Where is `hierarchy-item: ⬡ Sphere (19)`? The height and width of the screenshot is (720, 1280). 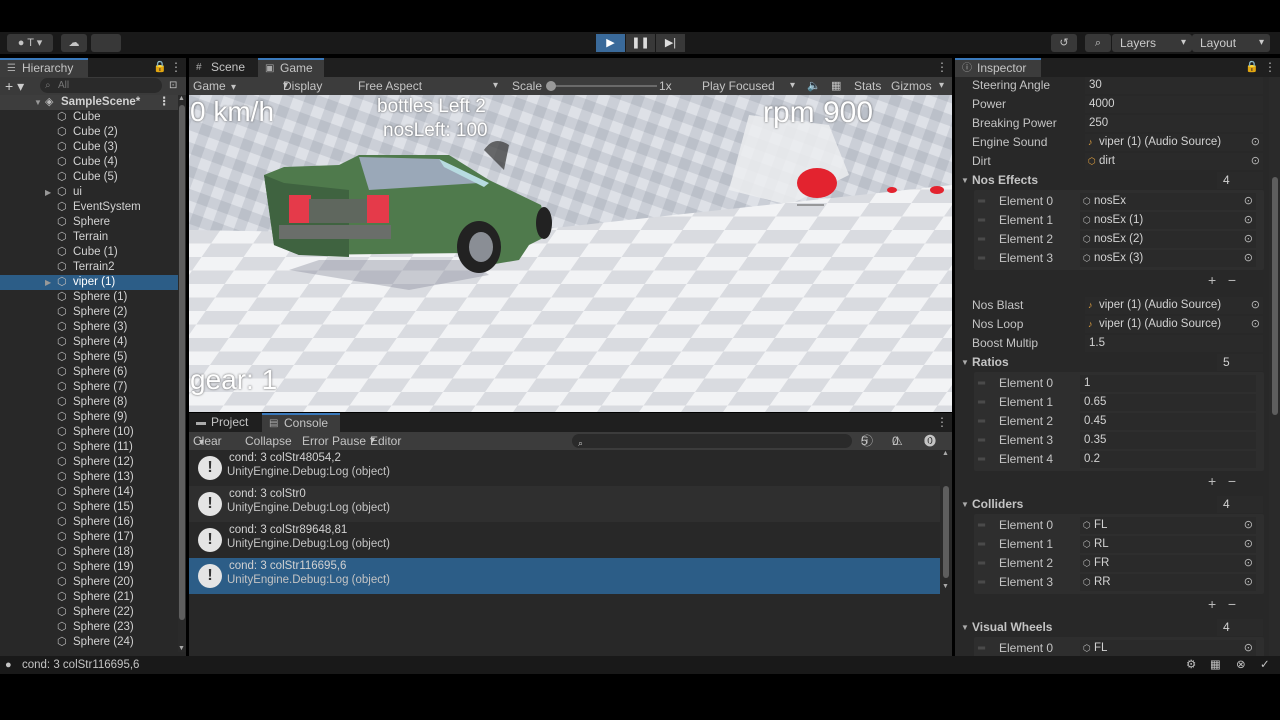 hierarchy-item: ⬡ Sphere (19) is located at coordinates (89, 567).